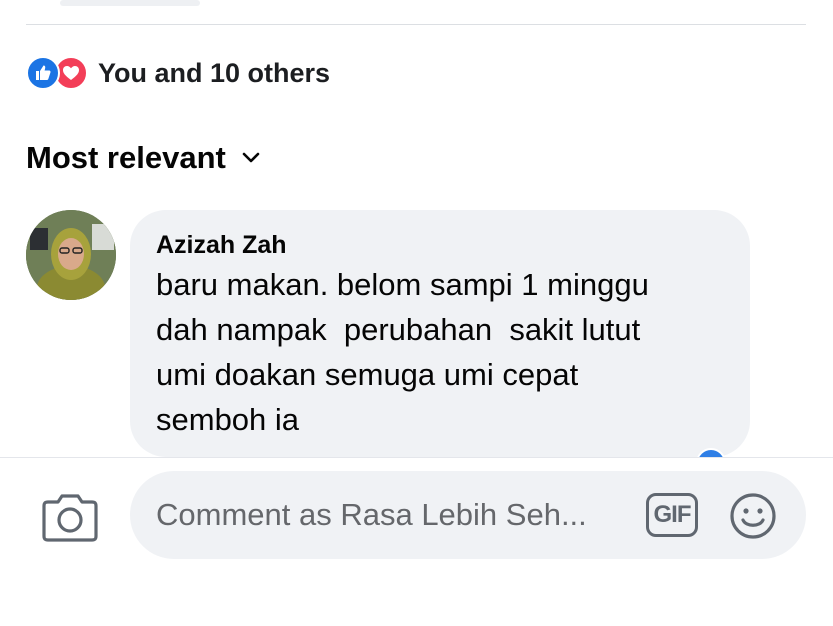 The width and height of the screenshot is (833, 626). What do you see at coordinates (251, 158) in the screenshot?
I see `chevron-down-icon` at bounding box center [251, 158].